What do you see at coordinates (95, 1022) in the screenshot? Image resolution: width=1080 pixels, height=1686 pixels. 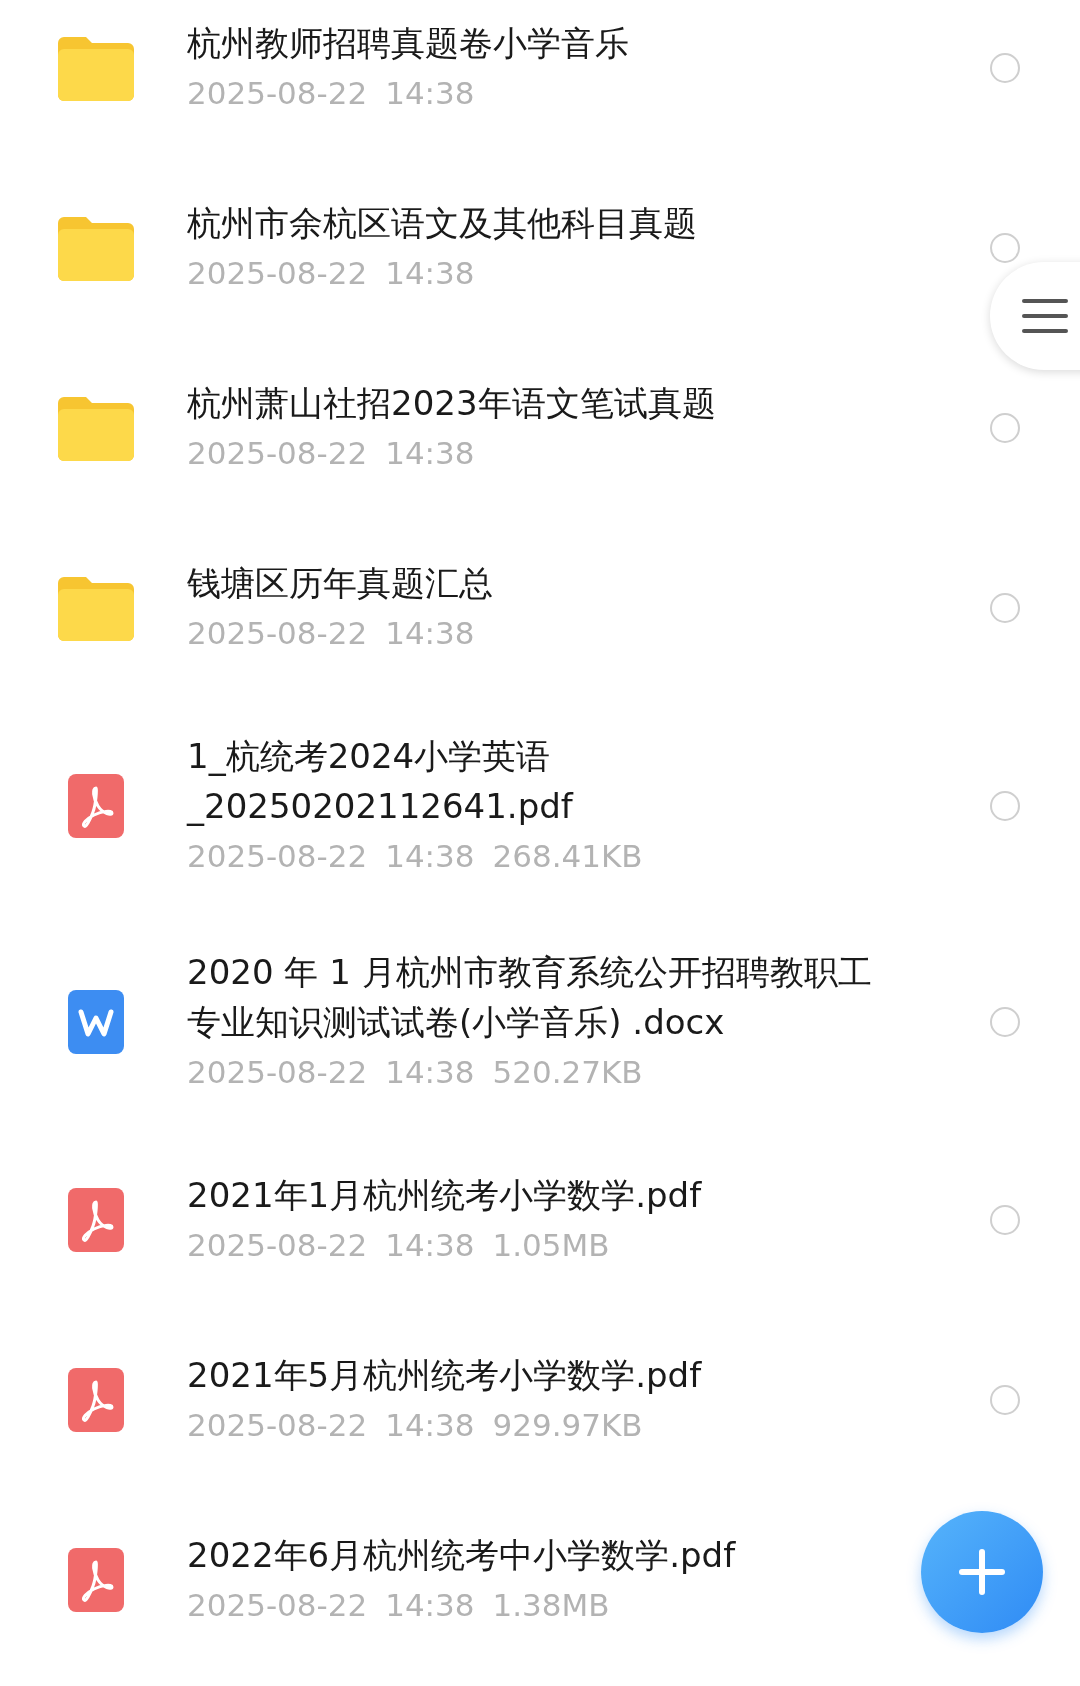 I see `document-icon` at bounding box center [95, 1022].